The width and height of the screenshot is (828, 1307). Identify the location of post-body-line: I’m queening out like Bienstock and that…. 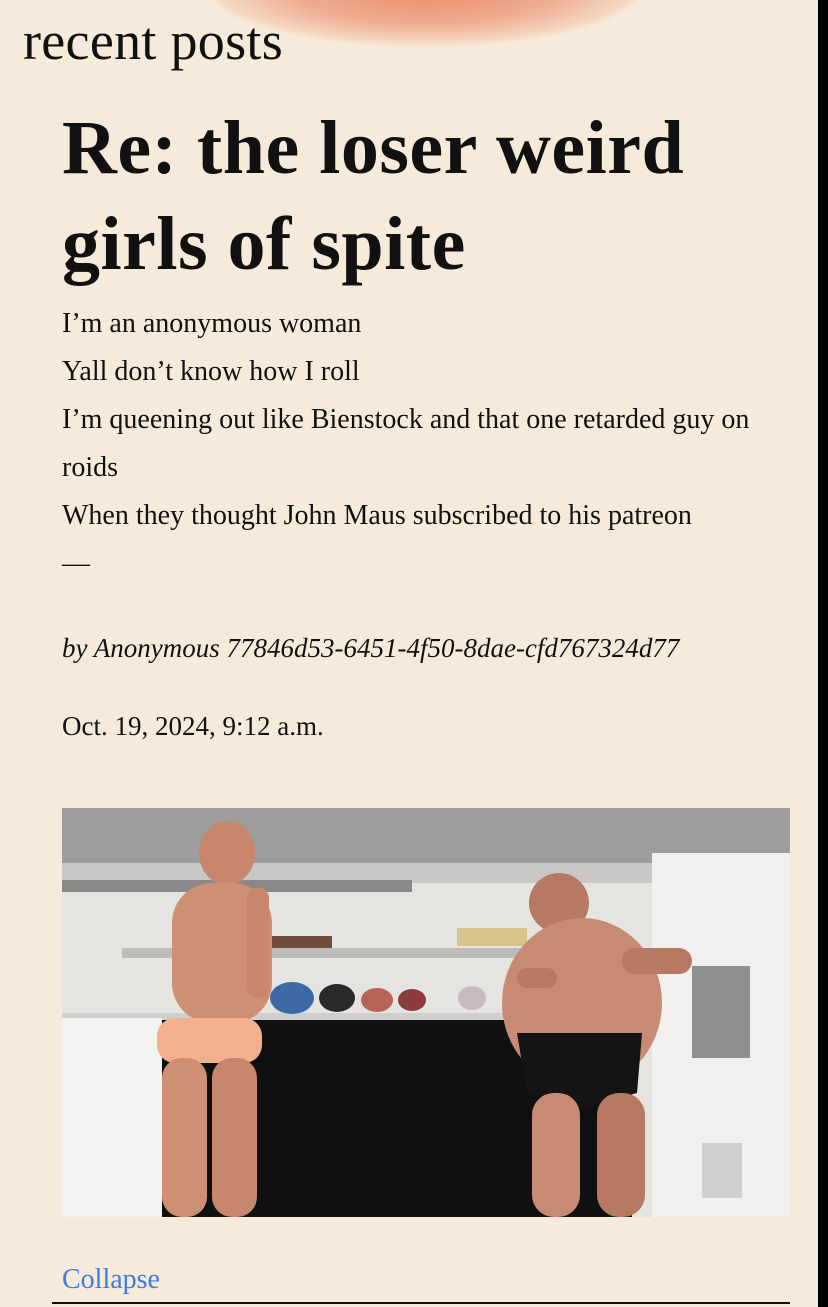
(406, 443).